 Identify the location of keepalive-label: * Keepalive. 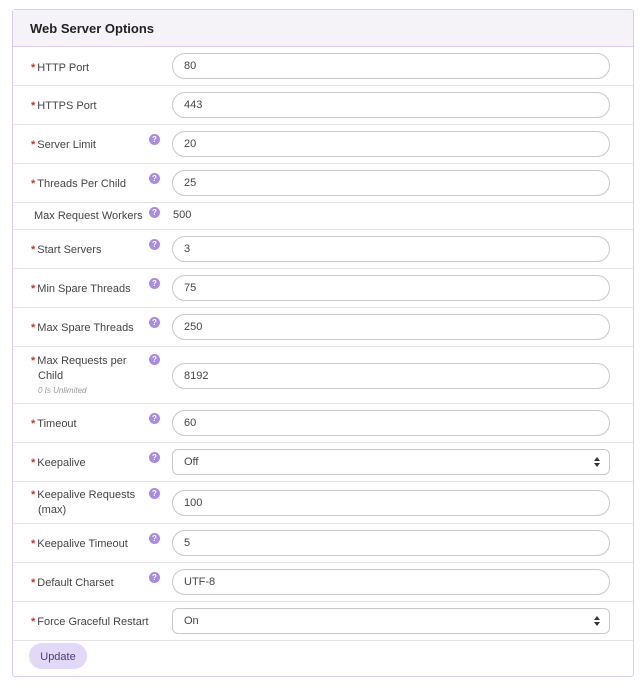
(58, 463).